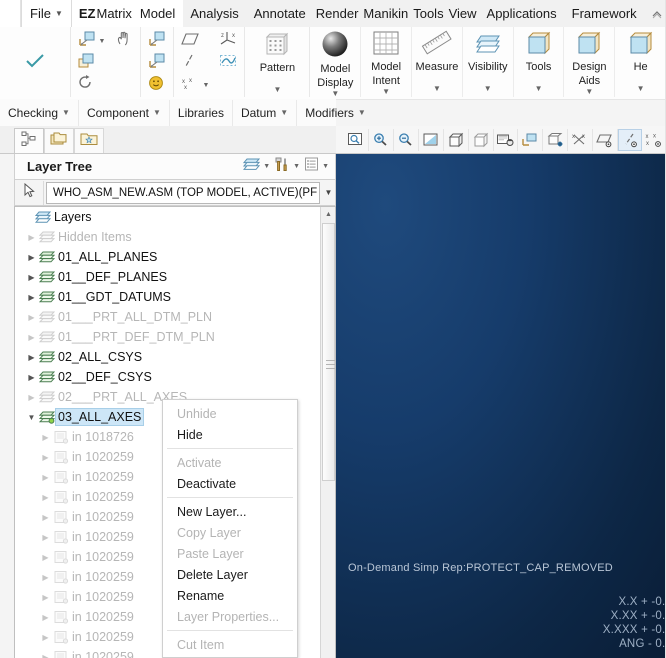 The width and height of the screenshot is (666, 658). I want to click on tree-row: ▶ 01__DEF_PLANES, so click(168, 277).